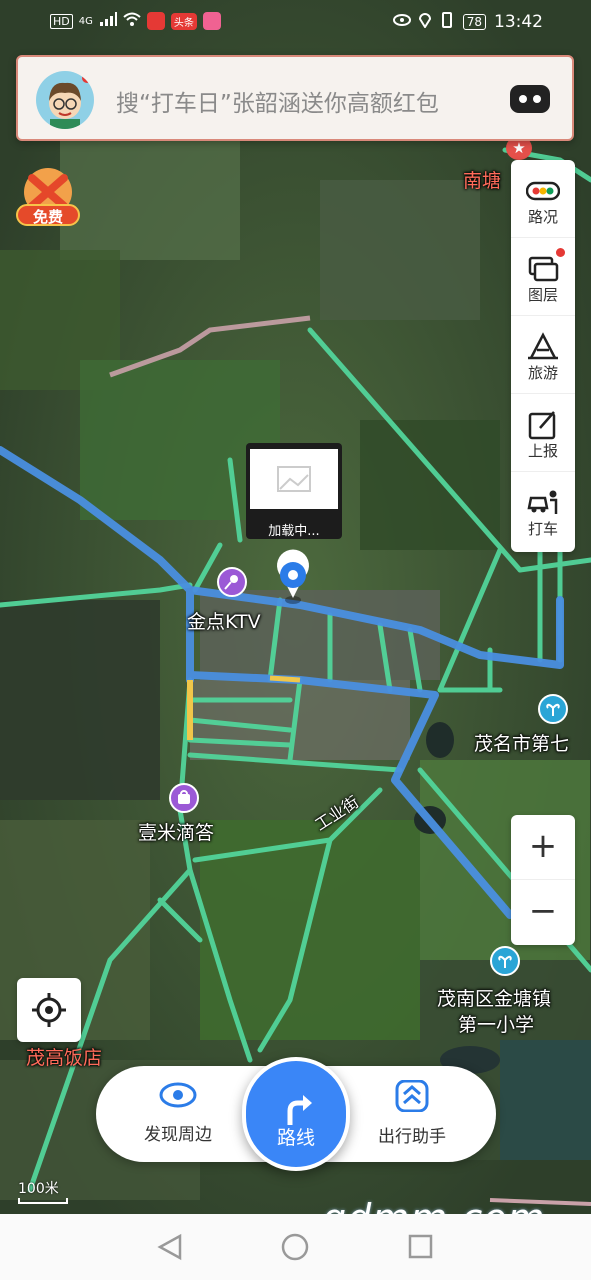 This screenshot has height=1280, width=591. What do you see at coordinates (176, 831) in the screenshot?
I see `map-label-yimi: 壹米滴答` at bounding box center [176, 831].